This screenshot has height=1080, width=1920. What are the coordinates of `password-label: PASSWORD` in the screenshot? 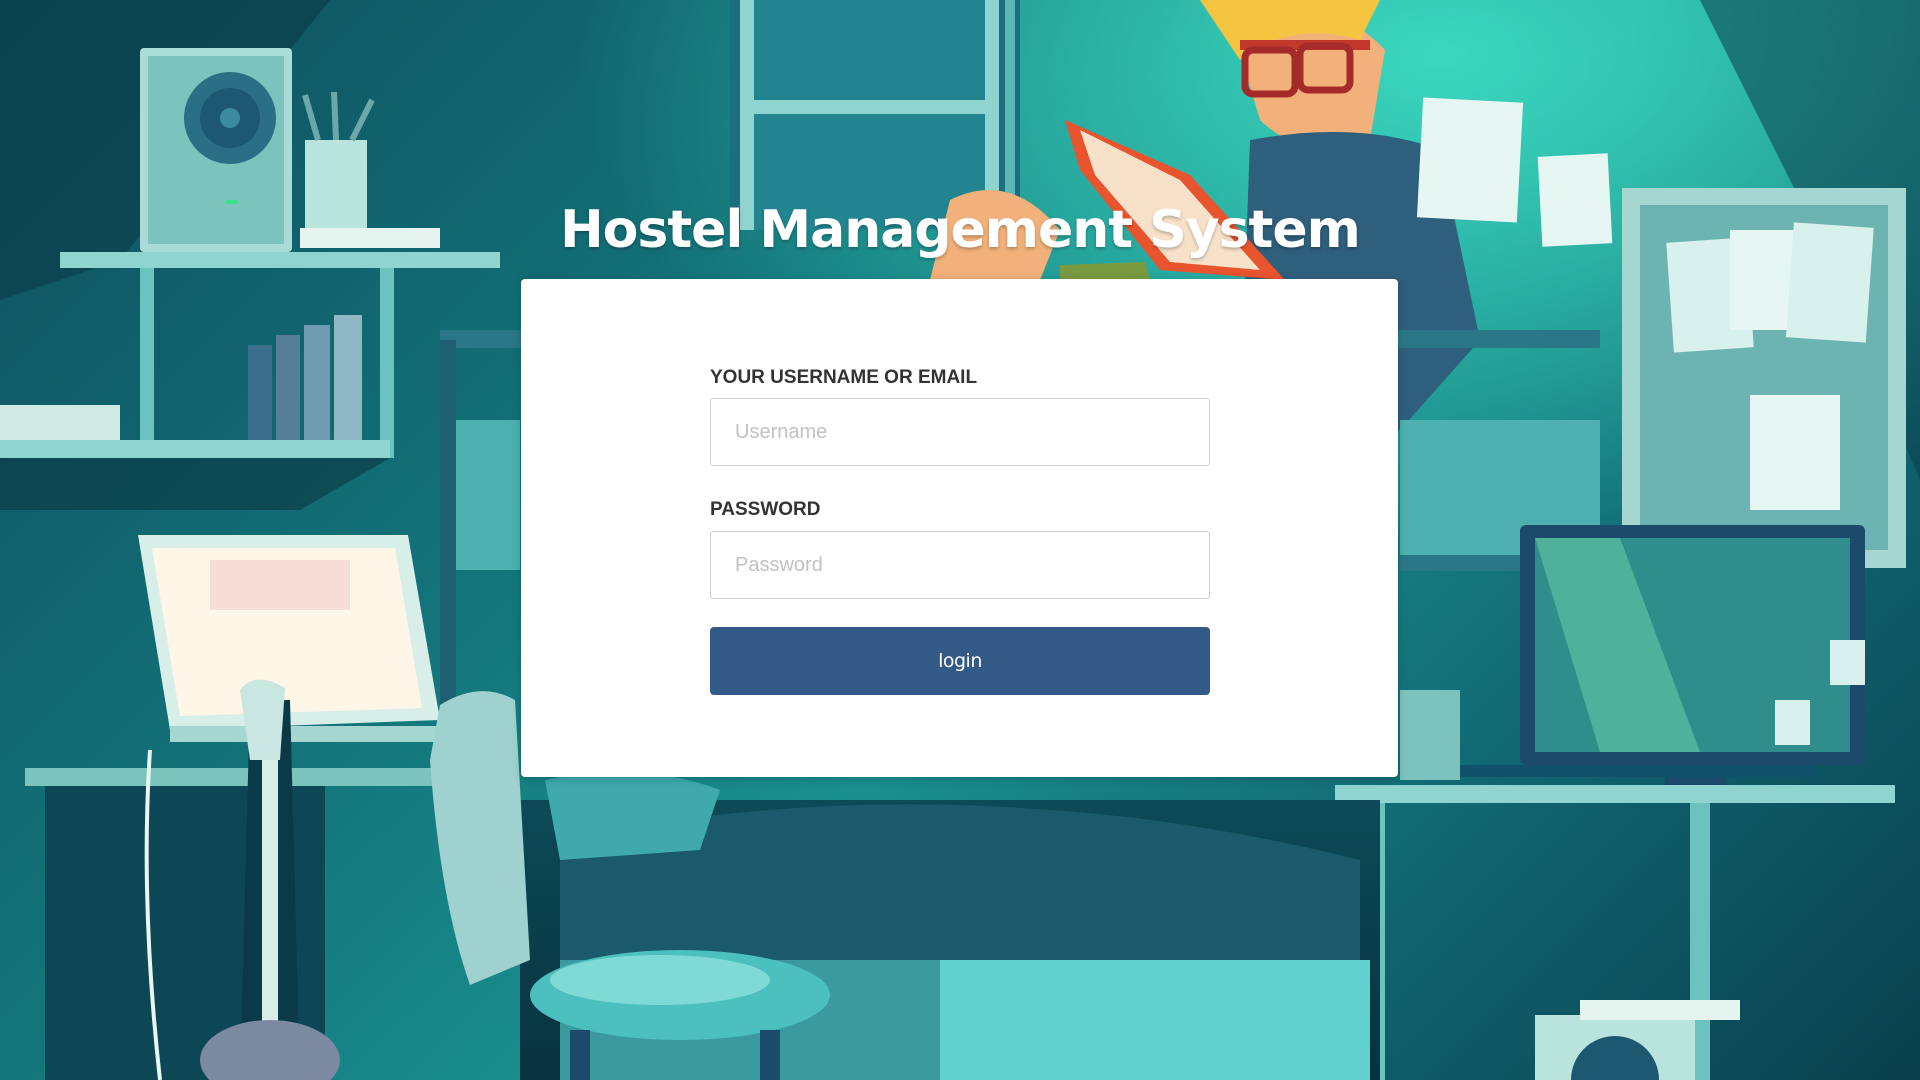 It's located at (765, 509).